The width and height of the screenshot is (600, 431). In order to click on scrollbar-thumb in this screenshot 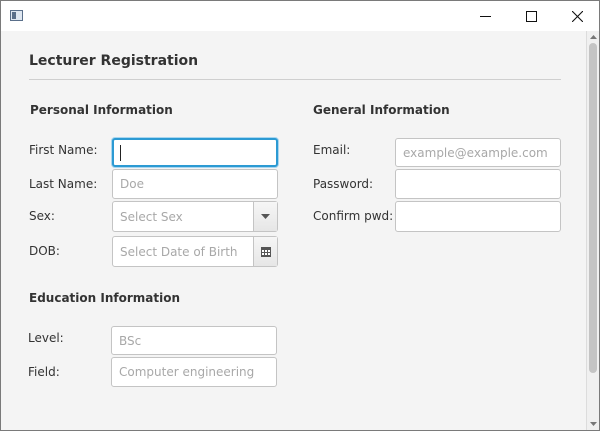, I will do `click(593, 208)`.